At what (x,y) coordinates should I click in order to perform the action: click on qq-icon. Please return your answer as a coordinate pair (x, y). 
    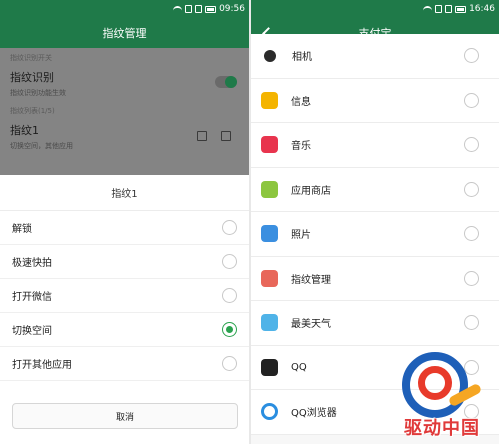
    Looking at the image, I should click on (269, 367).